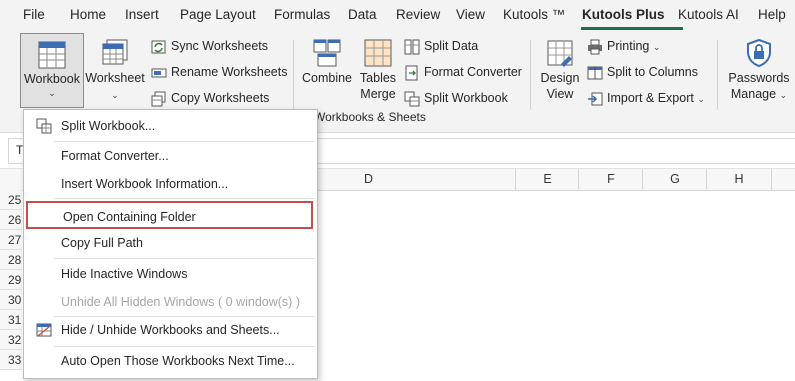 Image resolution: width=795 pixels, height=381 pixels. I want to click on ribbon-group-label: Workbooks & Sheets, so click(370, 117).